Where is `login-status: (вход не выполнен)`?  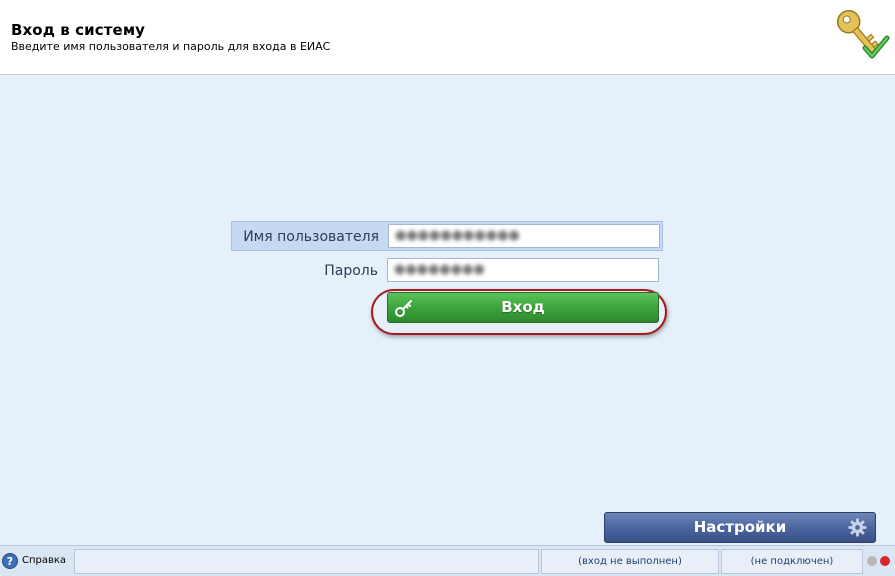 login-status: (вход не выполнен) is located at coordinates (630, 561).